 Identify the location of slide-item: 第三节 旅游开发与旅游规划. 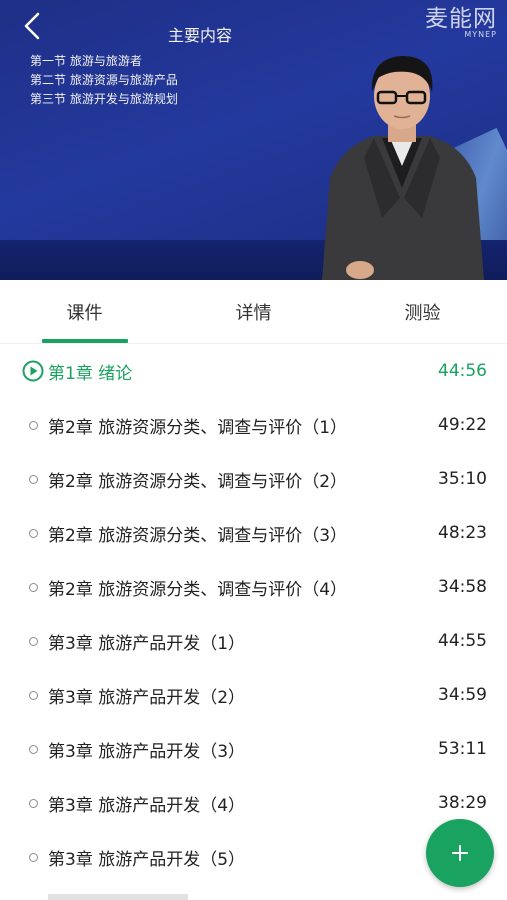
(104, 99).